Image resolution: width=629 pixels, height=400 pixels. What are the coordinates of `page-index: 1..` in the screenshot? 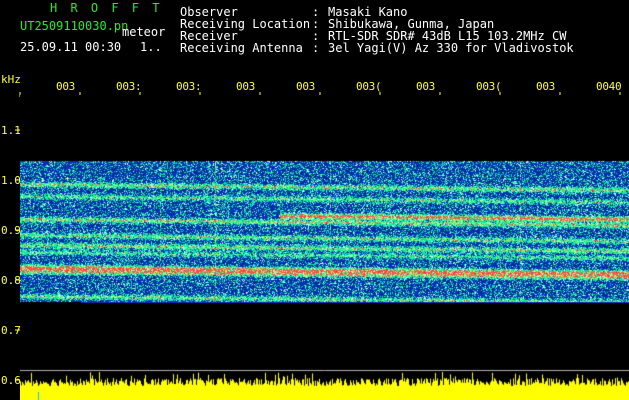 It's located at (151, 47).